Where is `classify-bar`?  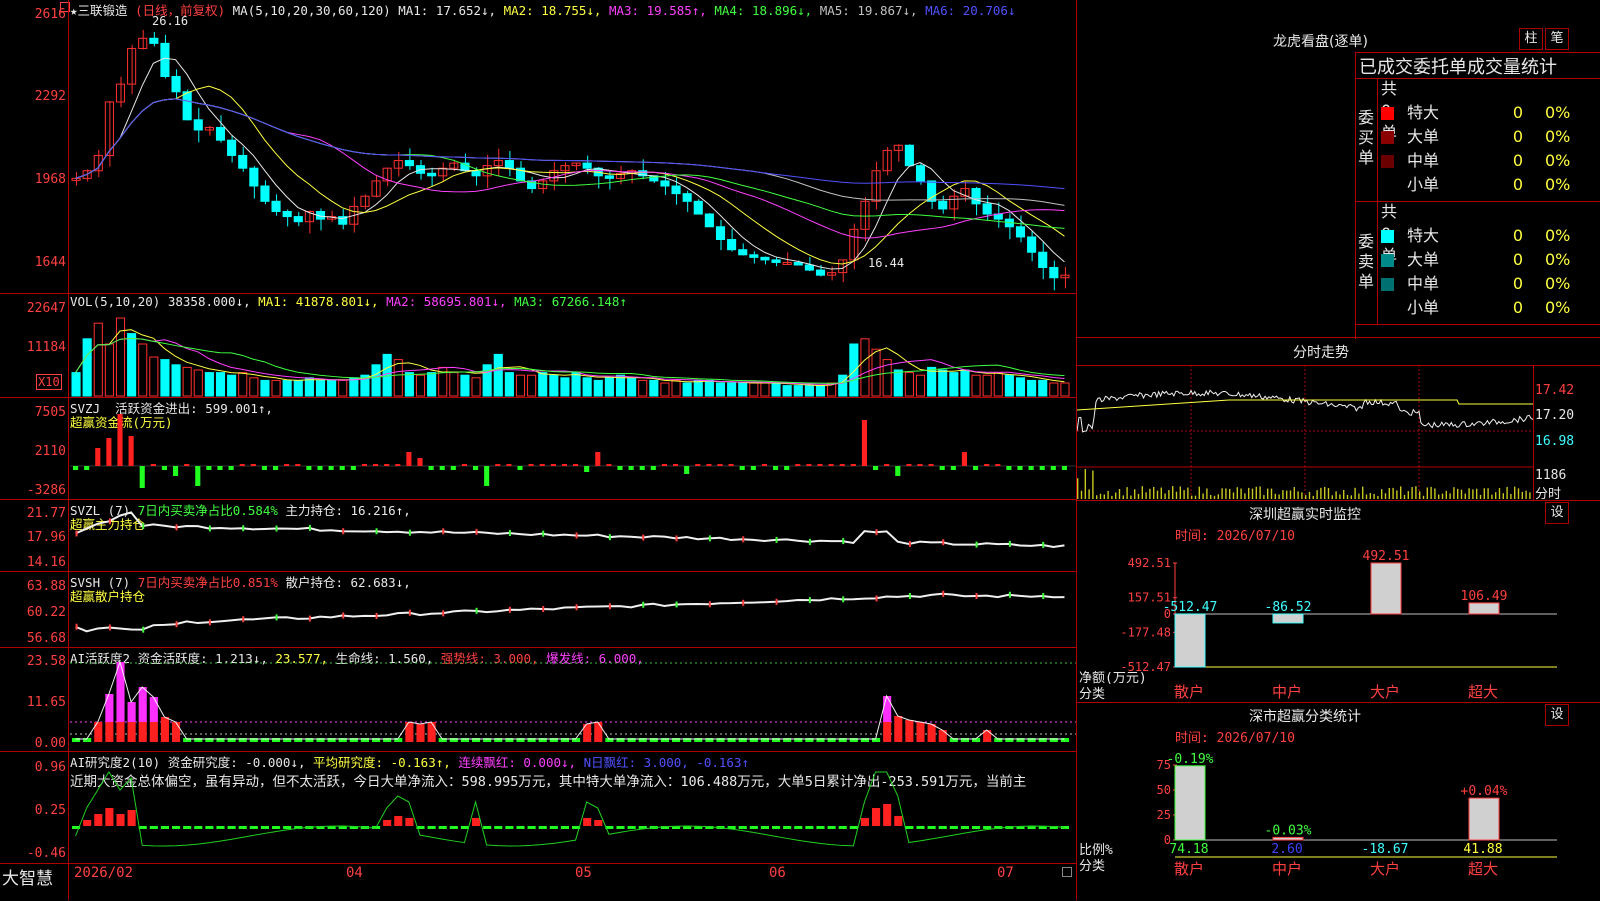 classify-bar is located at coordinates (1190, 803).